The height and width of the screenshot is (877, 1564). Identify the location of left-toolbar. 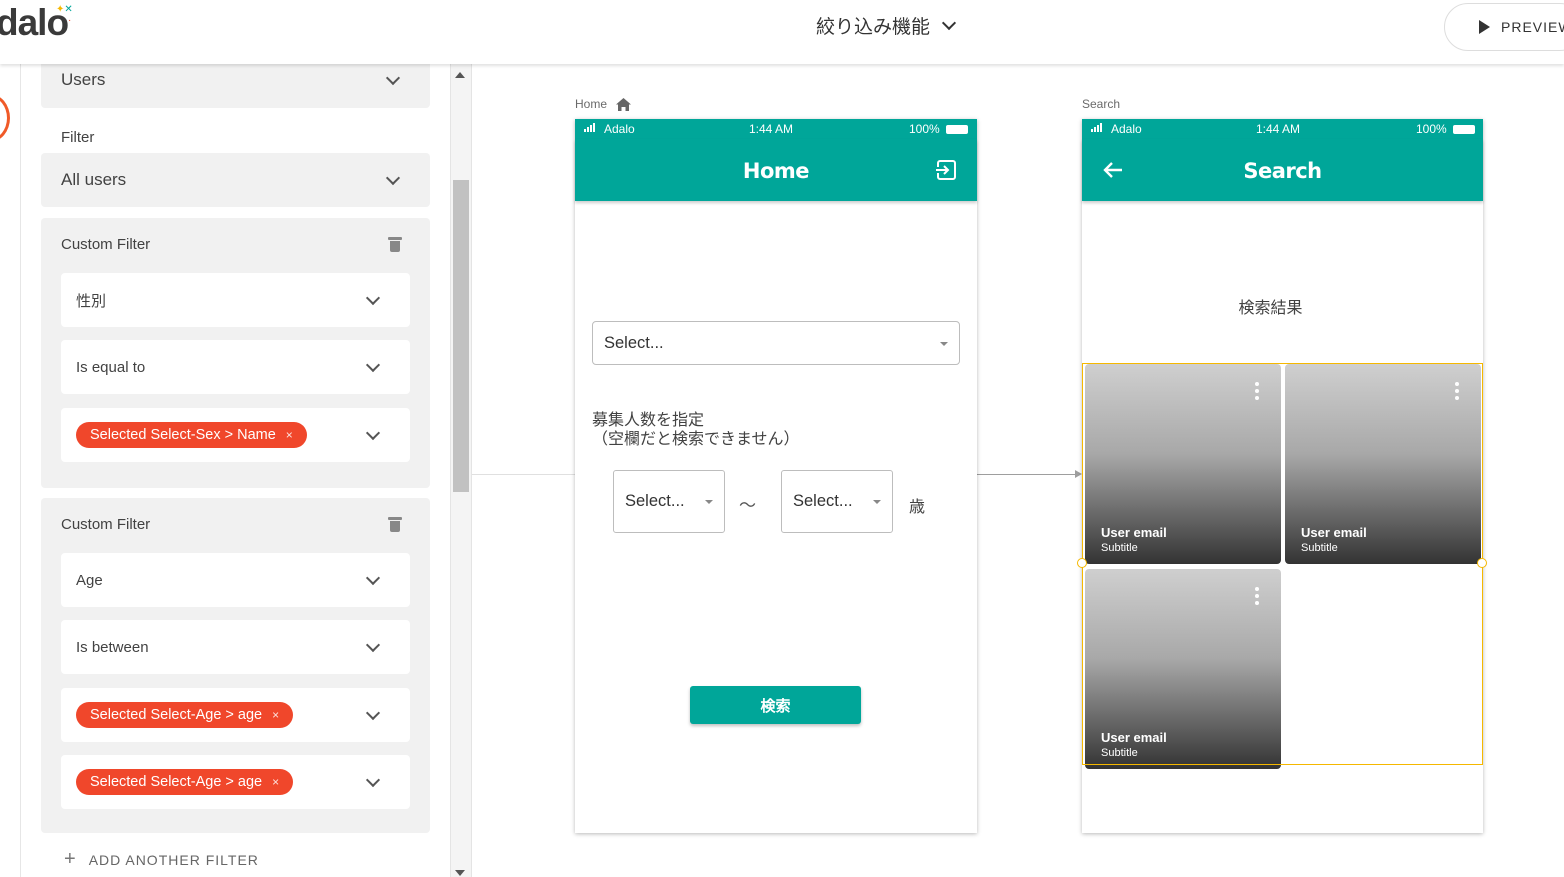
(10, 470).